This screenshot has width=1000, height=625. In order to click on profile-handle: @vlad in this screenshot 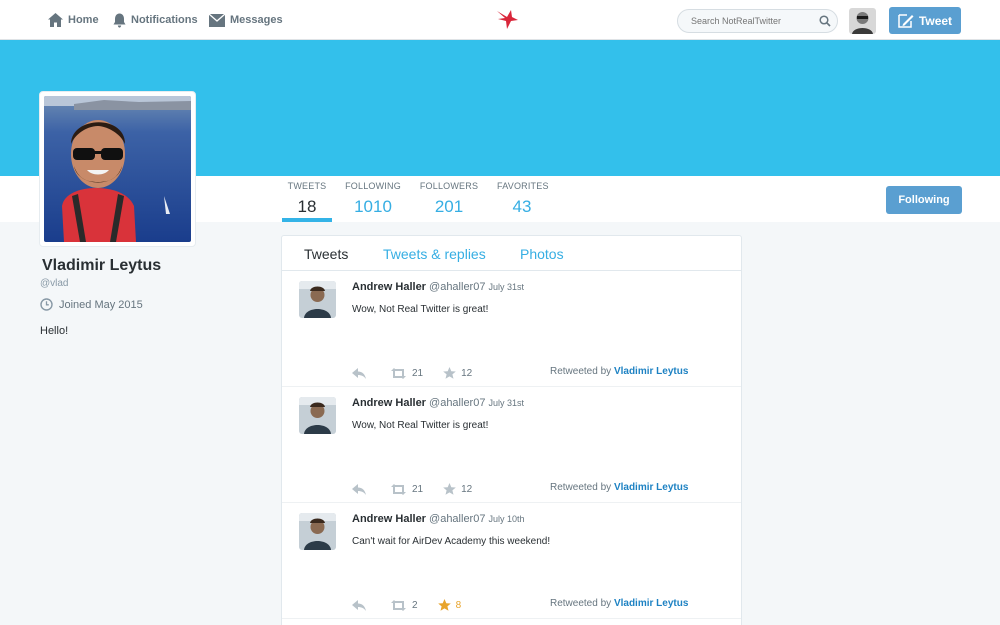, I will do `click(54, 283)`.